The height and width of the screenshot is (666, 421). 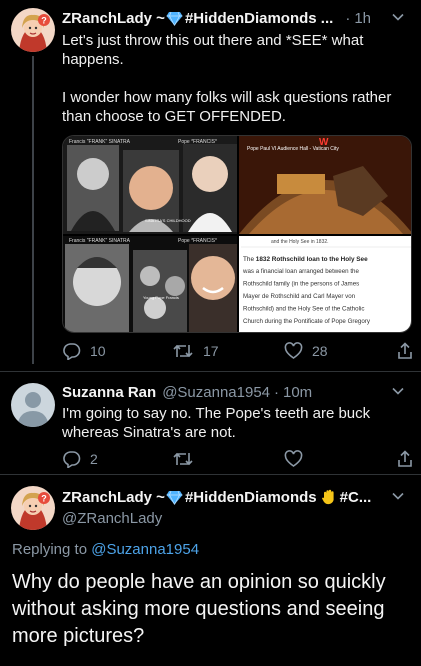 What do you see at coordinates (161, 297) in the screenshot?
I see `media-caption: Young Pope Francis` at bounding box center [161, 297].